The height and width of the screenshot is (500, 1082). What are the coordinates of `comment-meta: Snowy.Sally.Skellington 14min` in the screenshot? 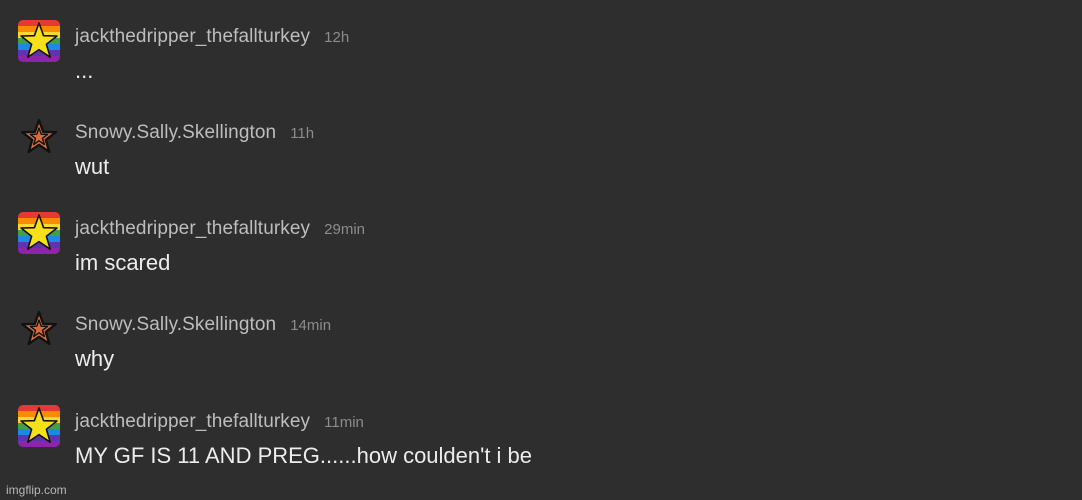 It's located at (203, 325).